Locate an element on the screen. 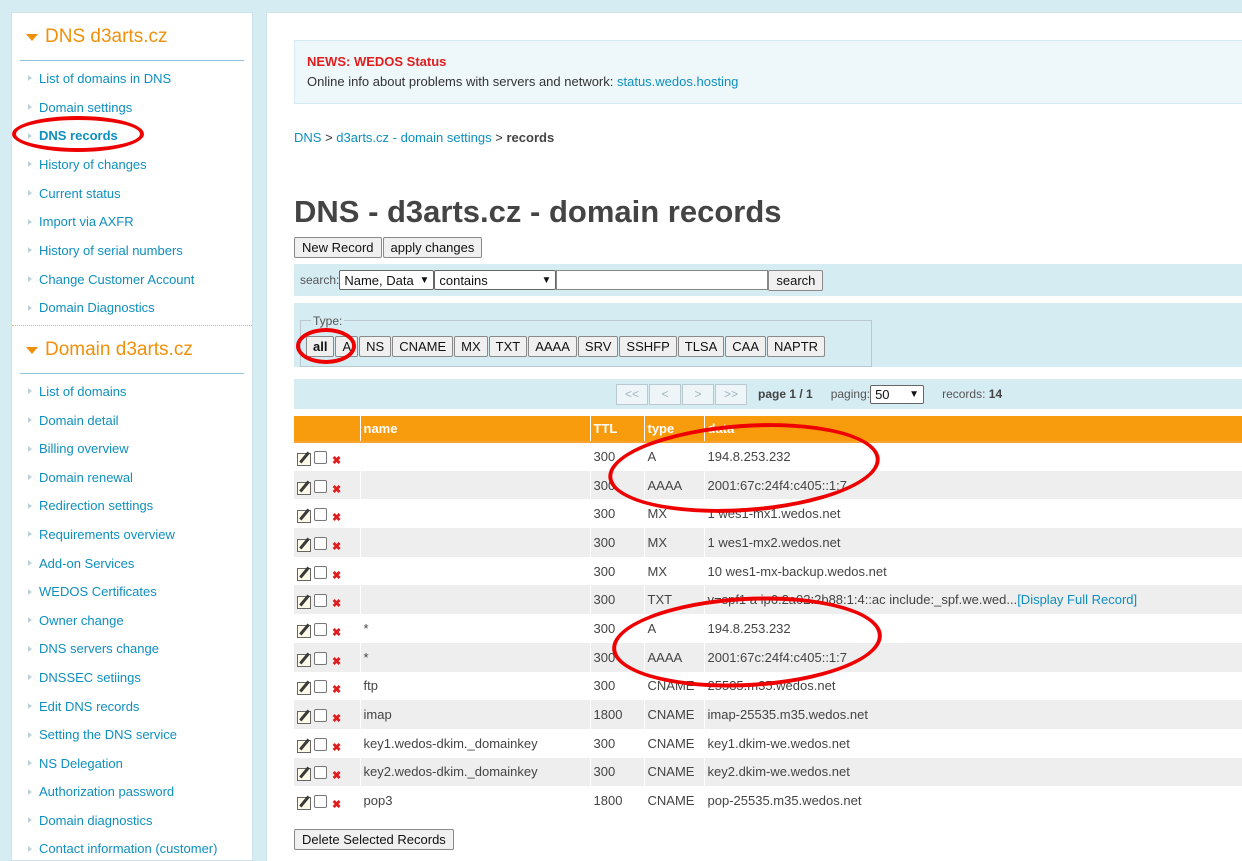 This screenshot has width=1242, height=861. sidebar-item-dns-records: DNS records is located at coordinates (132, 135).